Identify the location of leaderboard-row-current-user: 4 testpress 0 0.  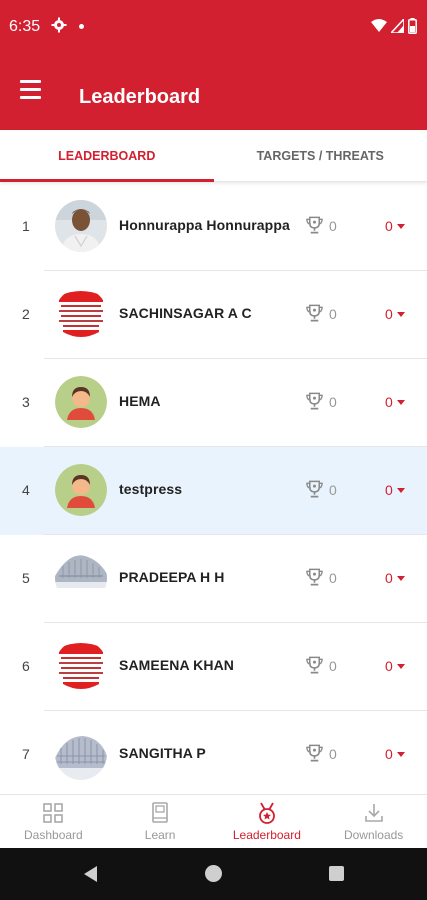
(213, 491).